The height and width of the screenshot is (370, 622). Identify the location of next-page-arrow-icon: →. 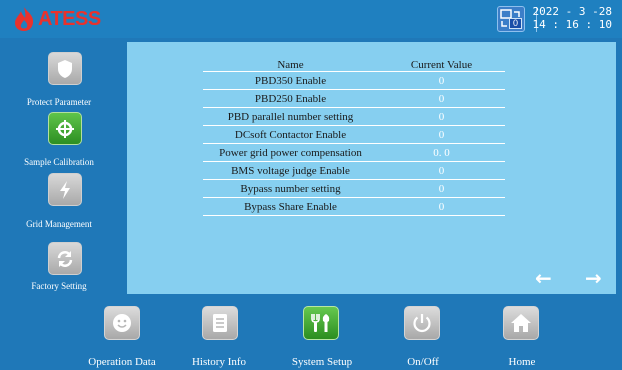
(593, 278).